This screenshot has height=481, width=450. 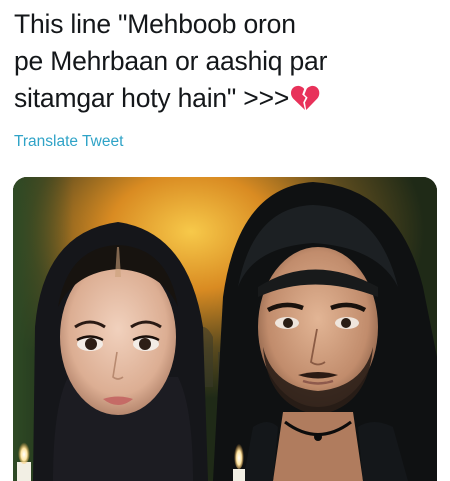 I want to click on broken-heart-icon, so click(x=305, y=97).